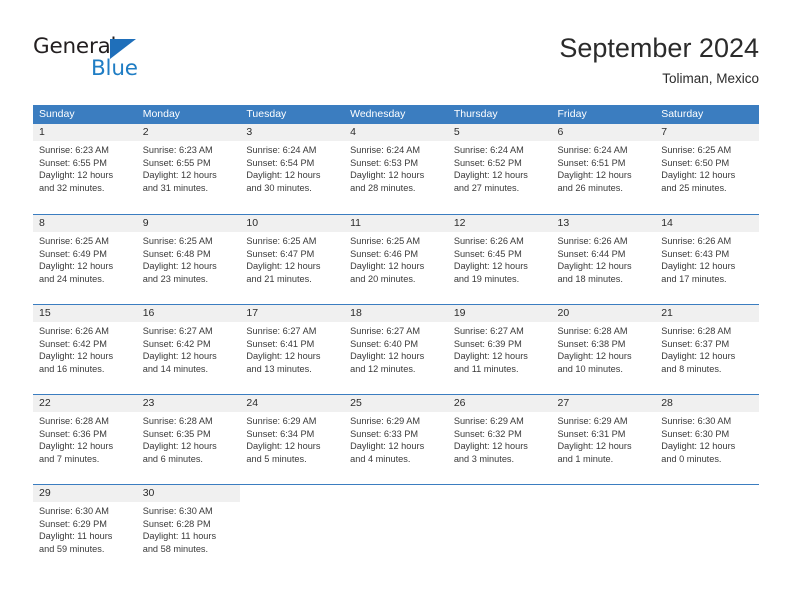 This screenshot has height=612, width=792. Describe the element at coordinates (488, 331) in the screenshot. I see `sunrise-time: Sunrise: 6:27 AM` at that location.